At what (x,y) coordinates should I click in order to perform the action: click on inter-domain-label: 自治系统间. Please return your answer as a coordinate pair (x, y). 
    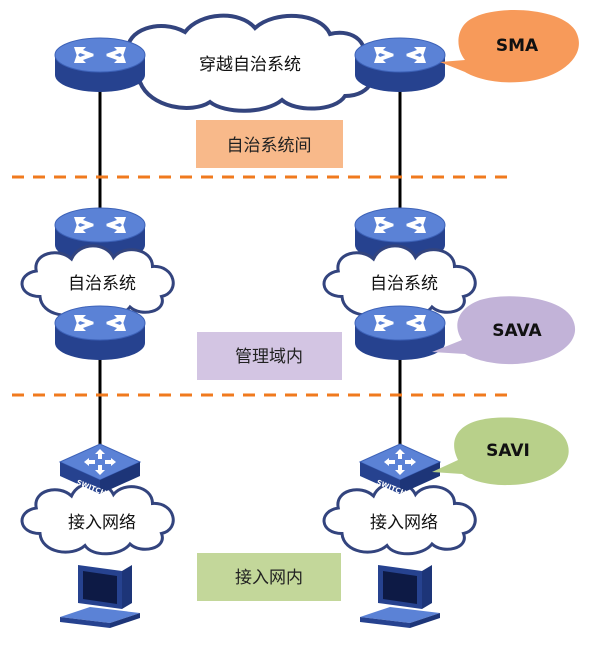
    Looking at the image, I should click on (269, 144).